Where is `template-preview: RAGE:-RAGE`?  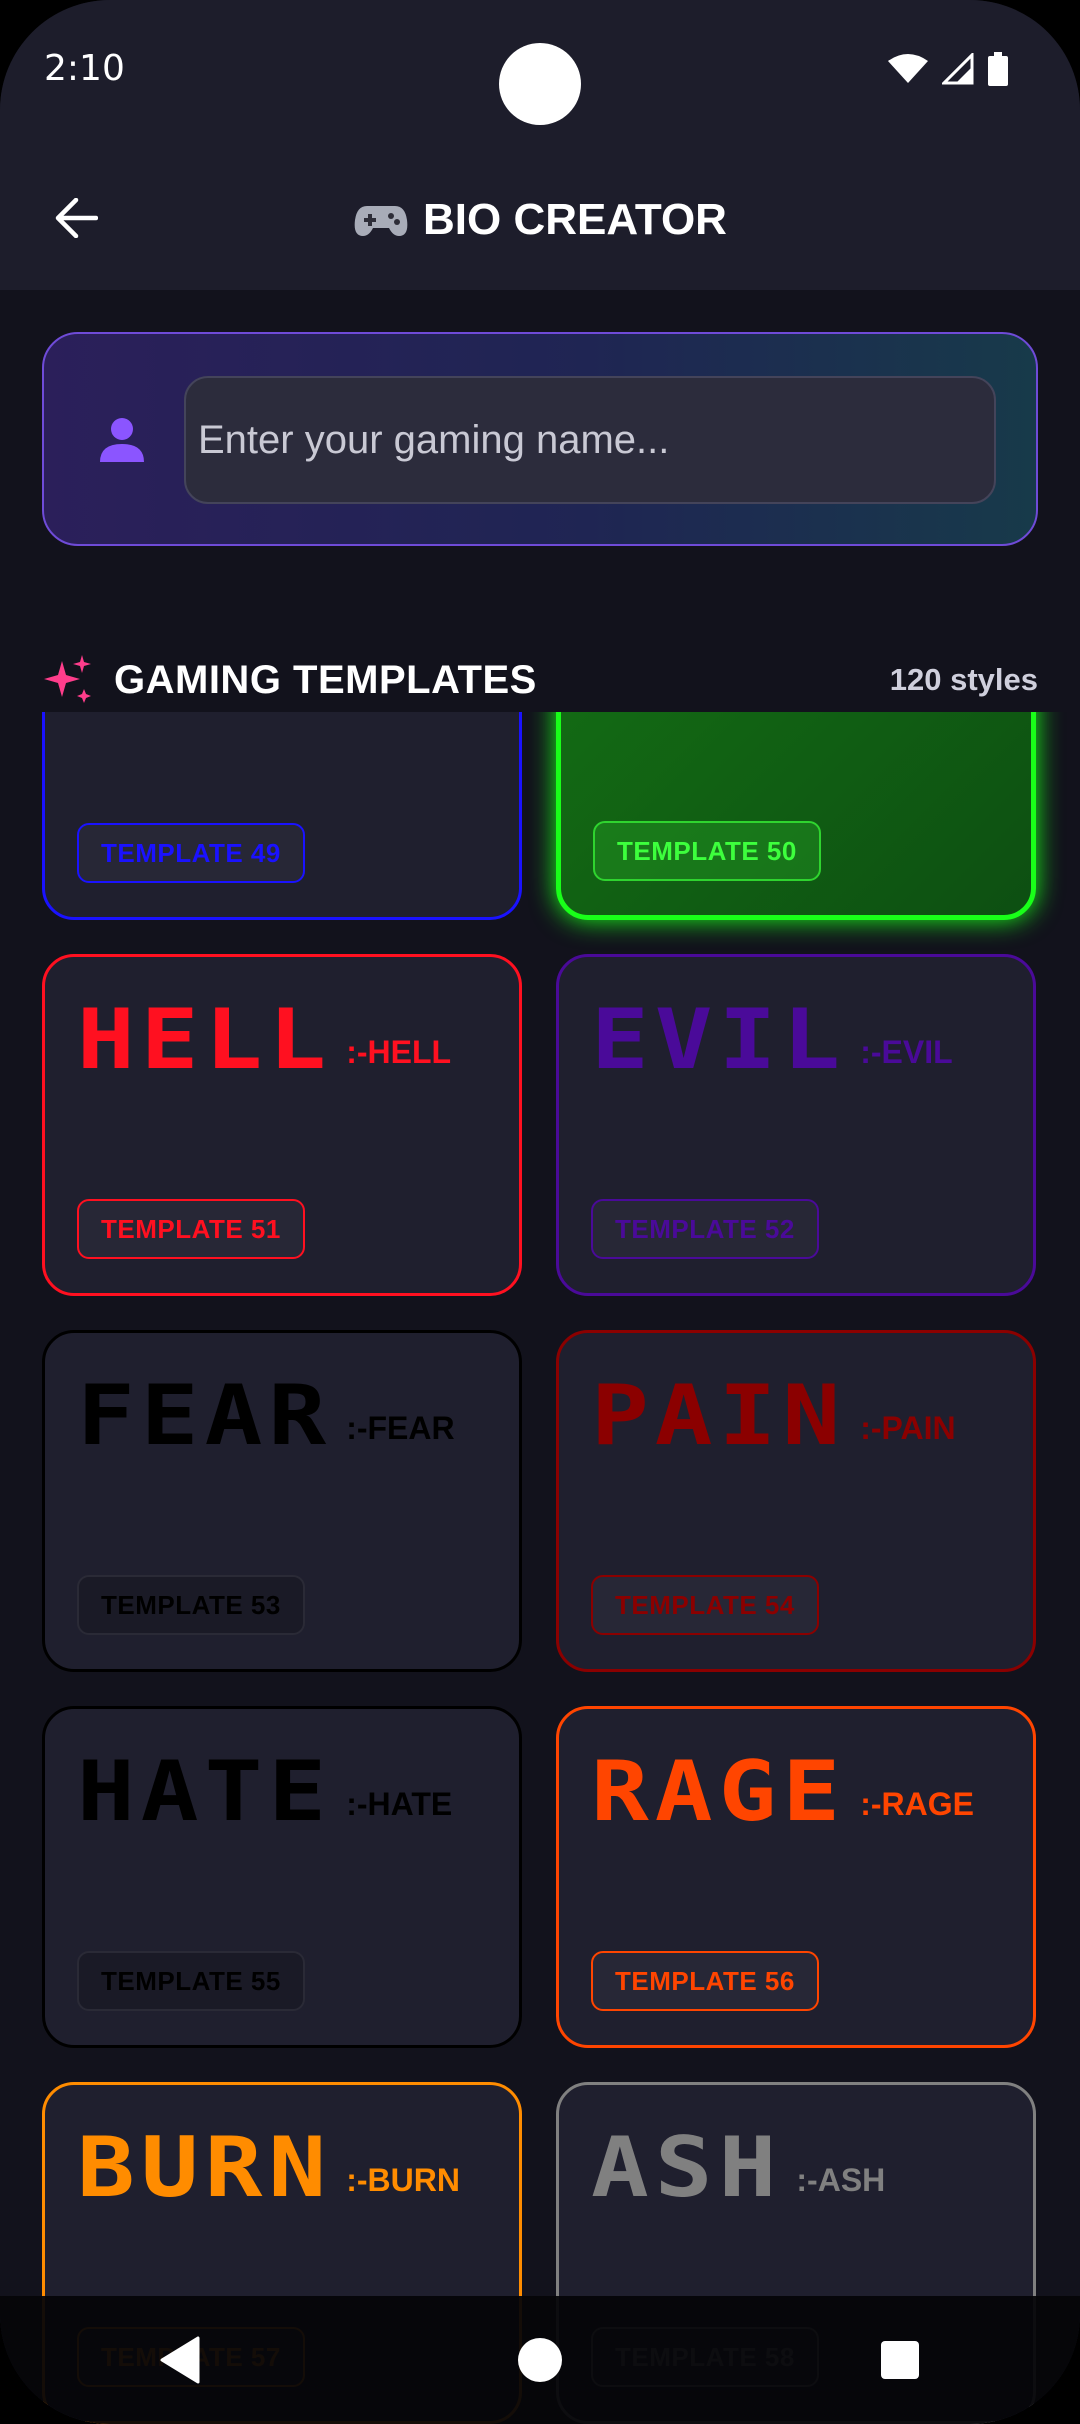 template-preview: RAGE:-RAGE is located at coordinates (782, 1785).